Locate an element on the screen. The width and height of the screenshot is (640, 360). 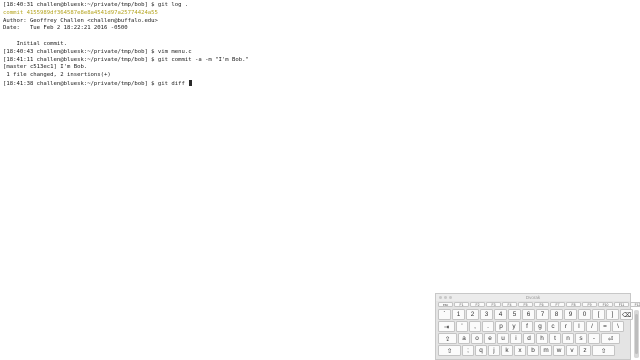
key: v is located at coordinates (572, 350).